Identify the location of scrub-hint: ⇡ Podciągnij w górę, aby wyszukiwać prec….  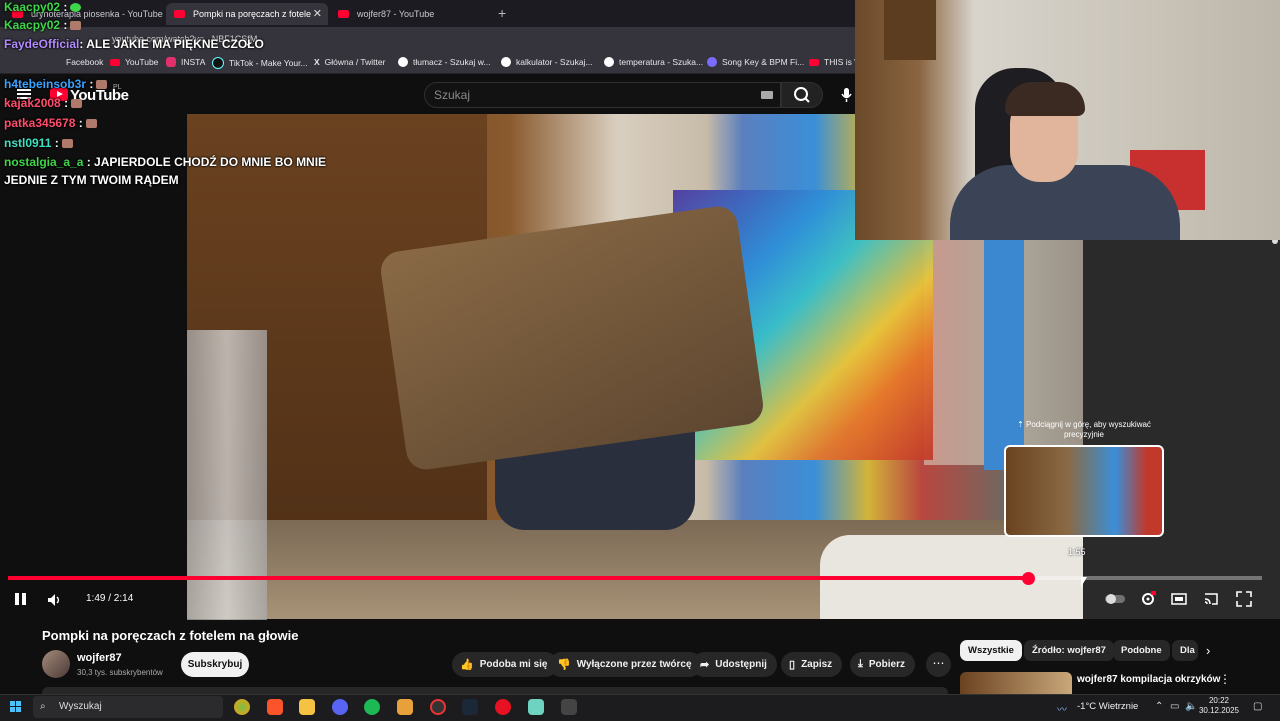
(1084, 429).